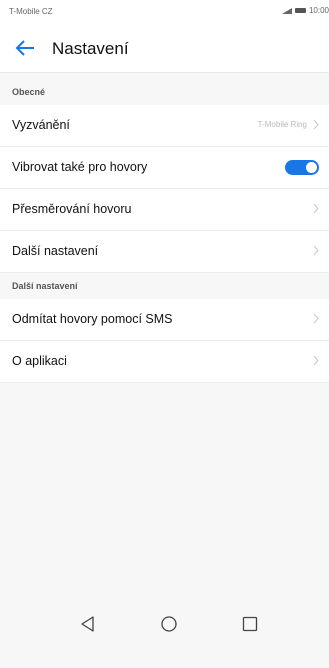 This screenshot has width=329, height=668. I want to click on list-item-label: Další nastavení, so click(55, 251).